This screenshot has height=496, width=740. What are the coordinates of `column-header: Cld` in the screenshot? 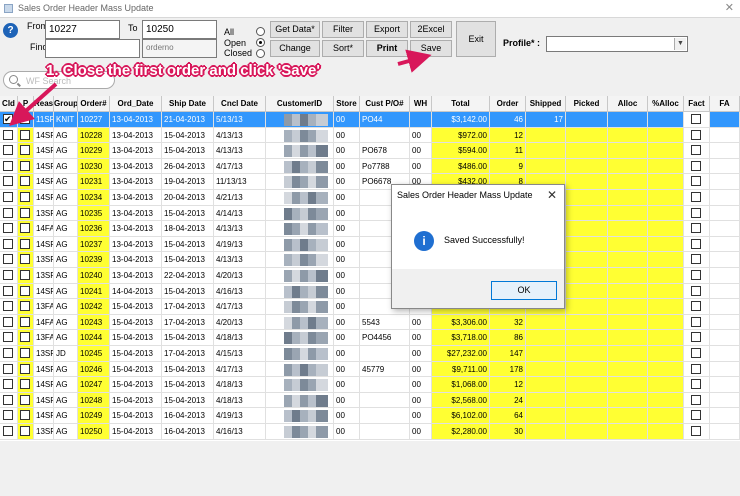 It's located at (9, 104).